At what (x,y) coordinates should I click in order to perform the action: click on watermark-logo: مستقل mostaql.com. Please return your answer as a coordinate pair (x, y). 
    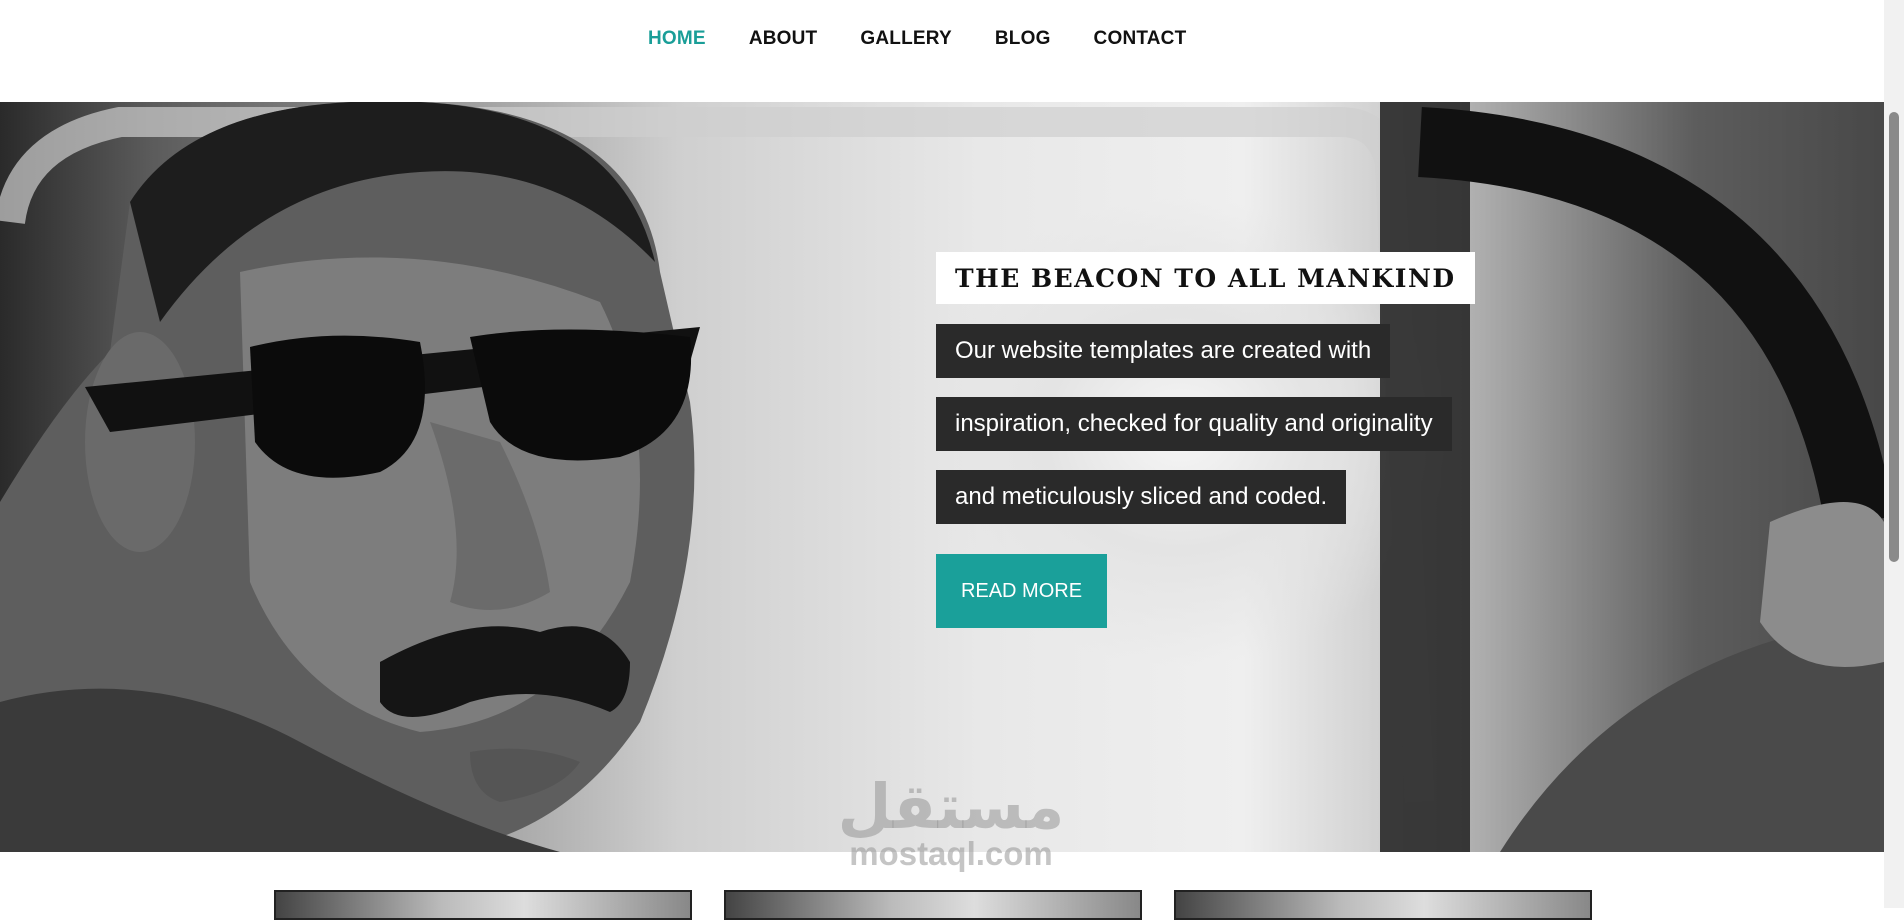
    Looking at the image, I should click on (951, 823).